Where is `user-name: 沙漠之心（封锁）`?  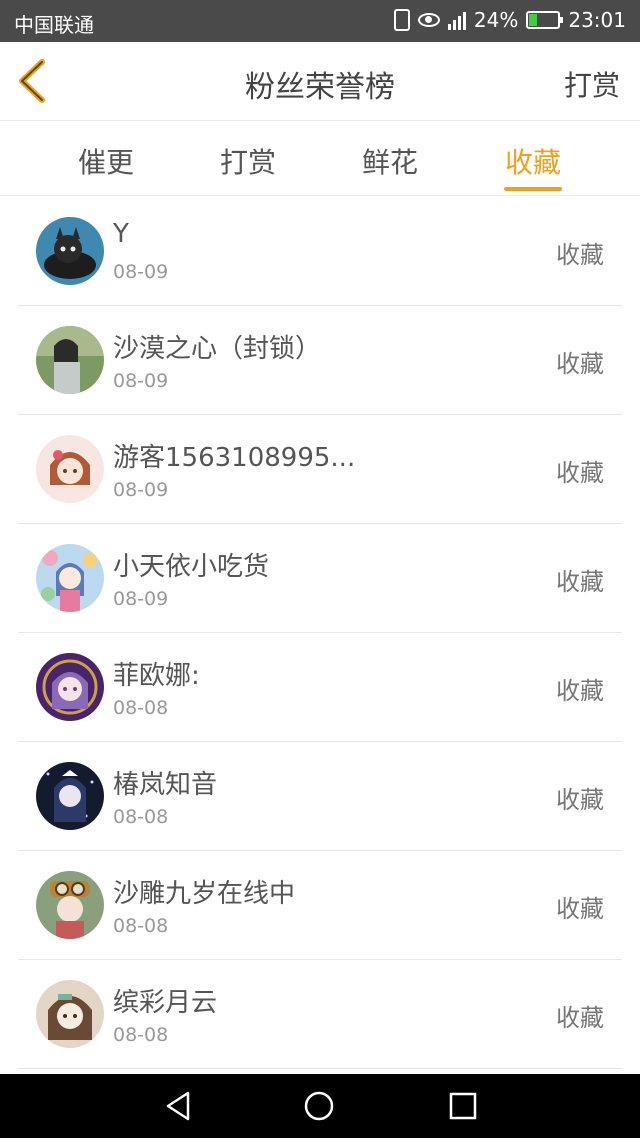 user-name: 沙漠之心（封锁） is located at coordinates (217, 349).